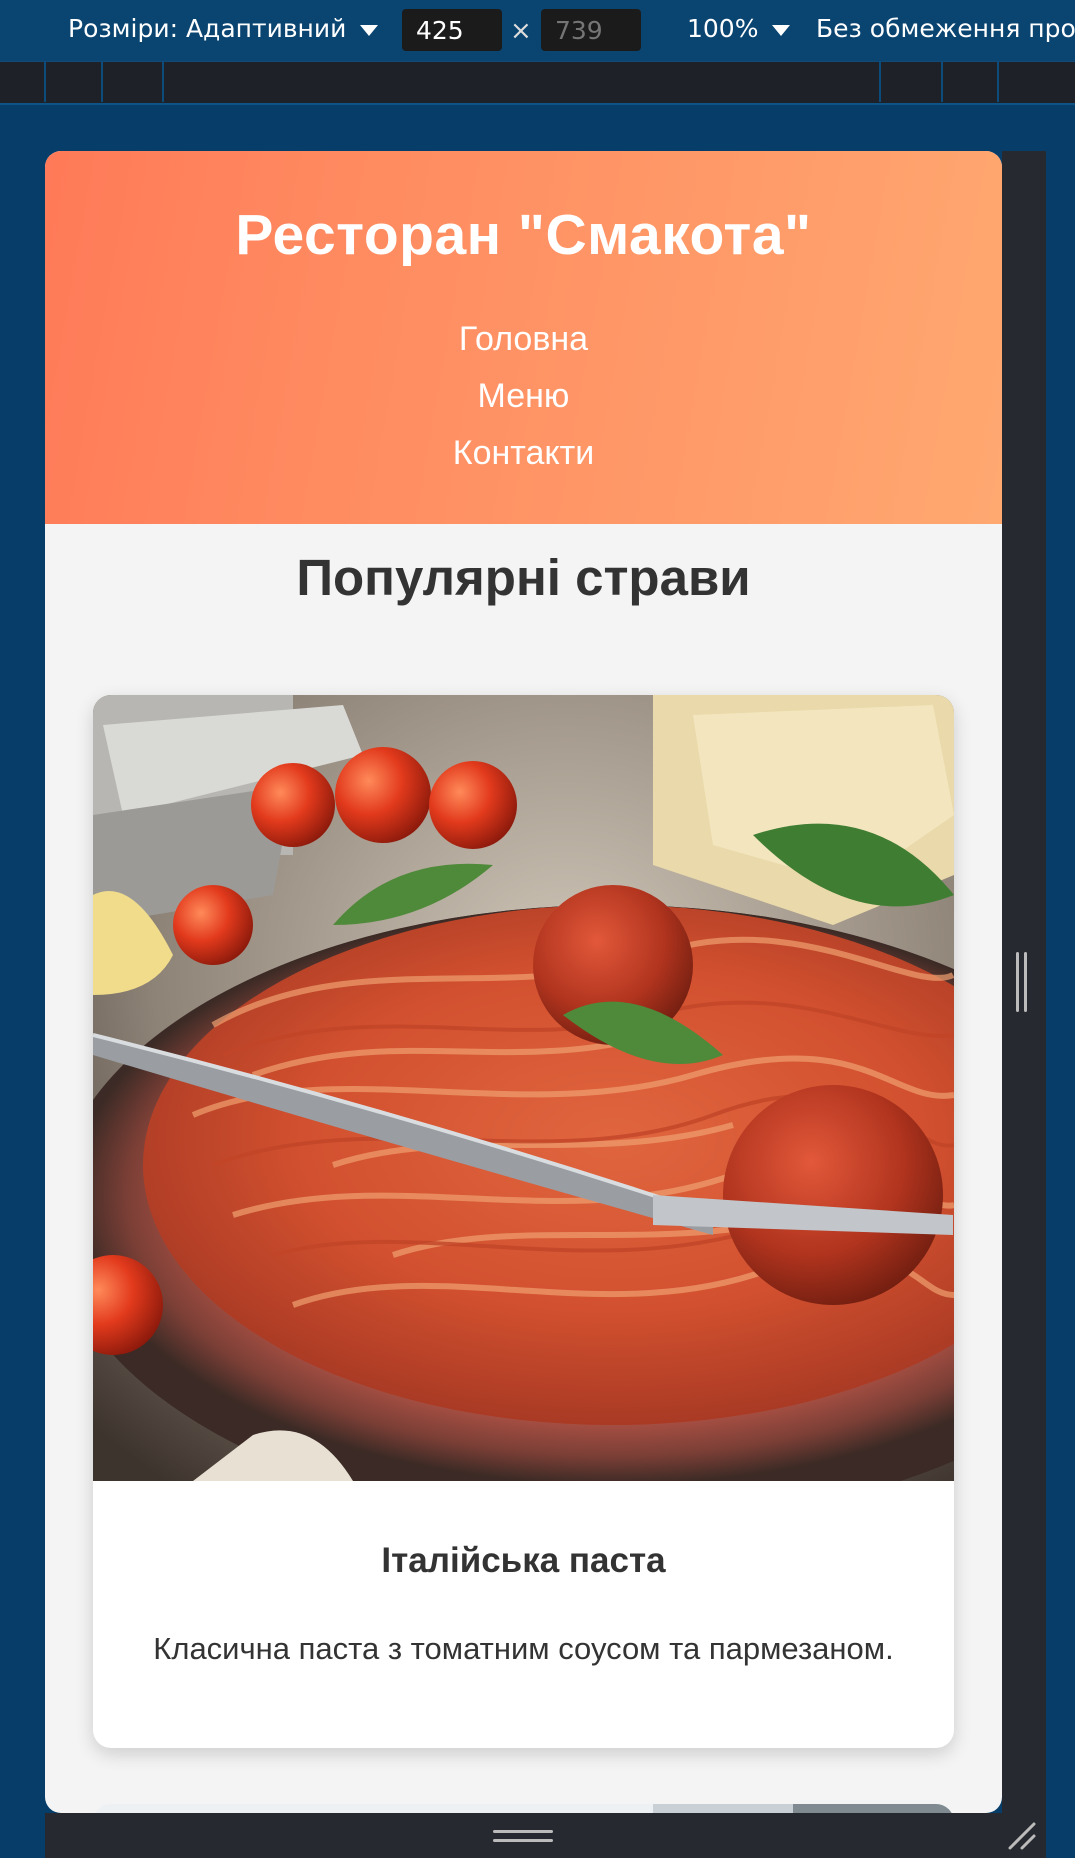 The height and width of the screenshot is (1858, 1075). I want to click on main-nav: Головна Меню Контакти, so click(523, 396).